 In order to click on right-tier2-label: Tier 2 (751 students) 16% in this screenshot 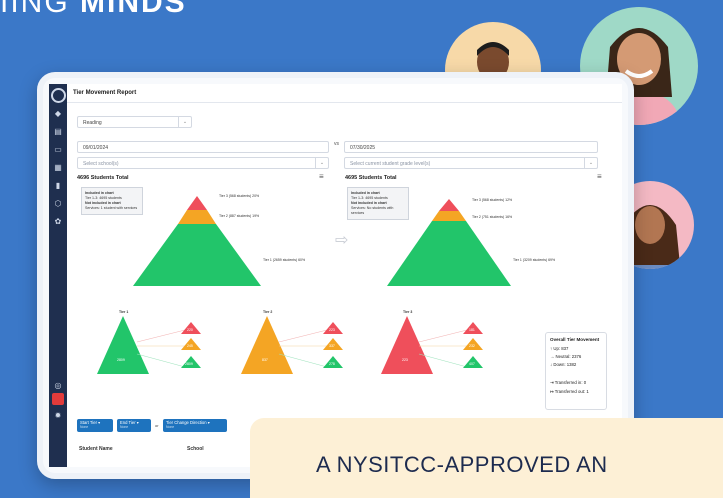, I will do `click(492, 217)`.